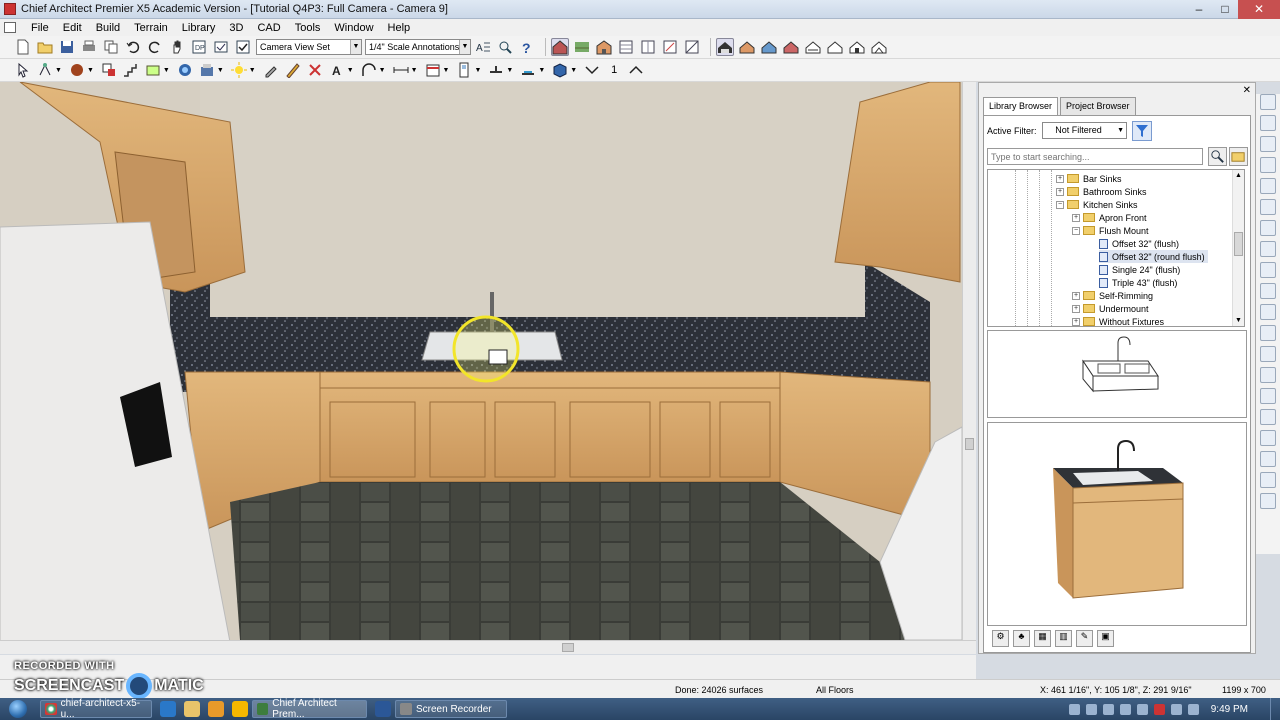 This screenshot has height=720, width=1280. Describe the element at coordinates (192, 709) in the screenshot. I see `explorer-icon` at that location.